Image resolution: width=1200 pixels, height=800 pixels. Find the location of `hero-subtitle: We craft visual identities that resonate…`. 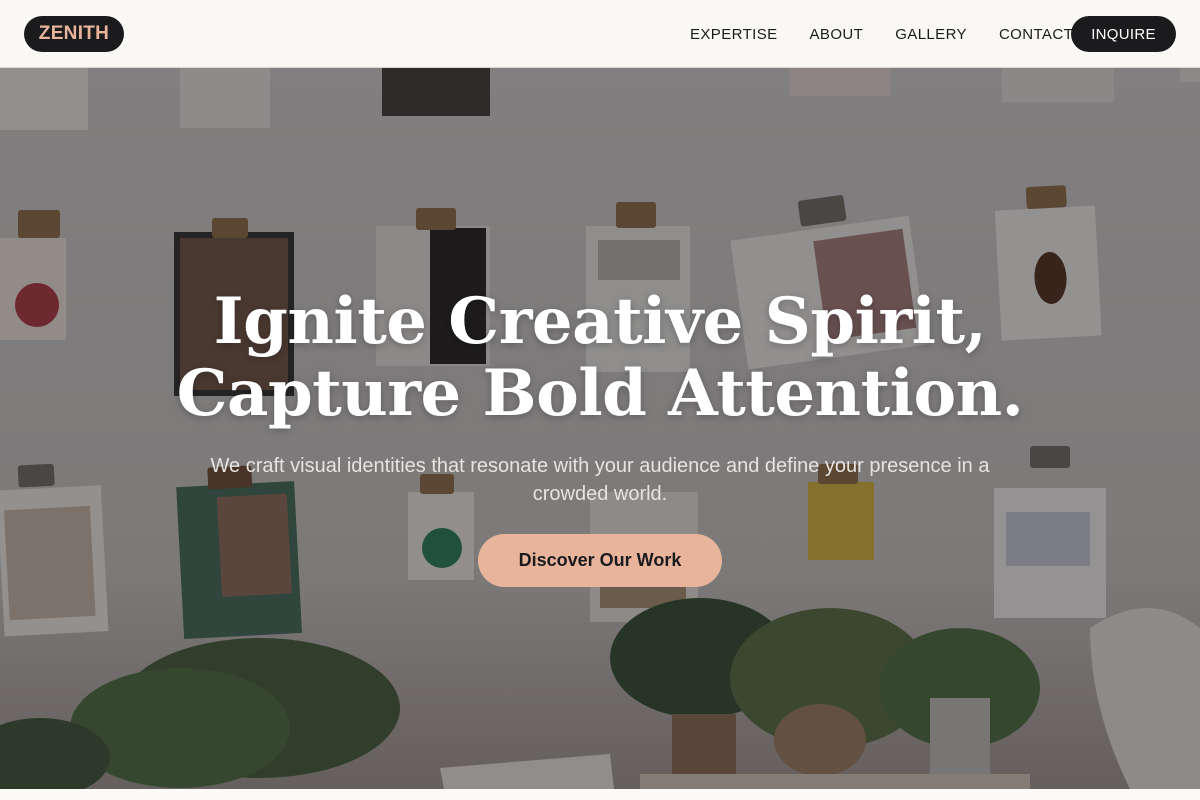

hero-subtitle: We craft visual identities that resonate… is located at coordinates (600, 480).